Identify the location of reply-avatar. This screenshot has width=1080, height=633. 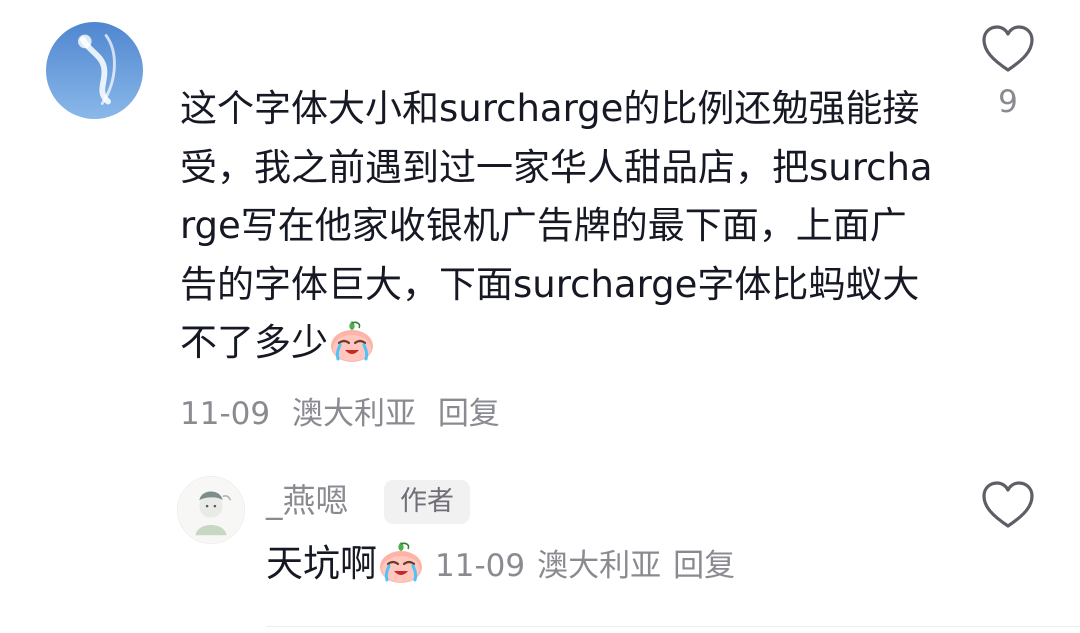
(211, 510).